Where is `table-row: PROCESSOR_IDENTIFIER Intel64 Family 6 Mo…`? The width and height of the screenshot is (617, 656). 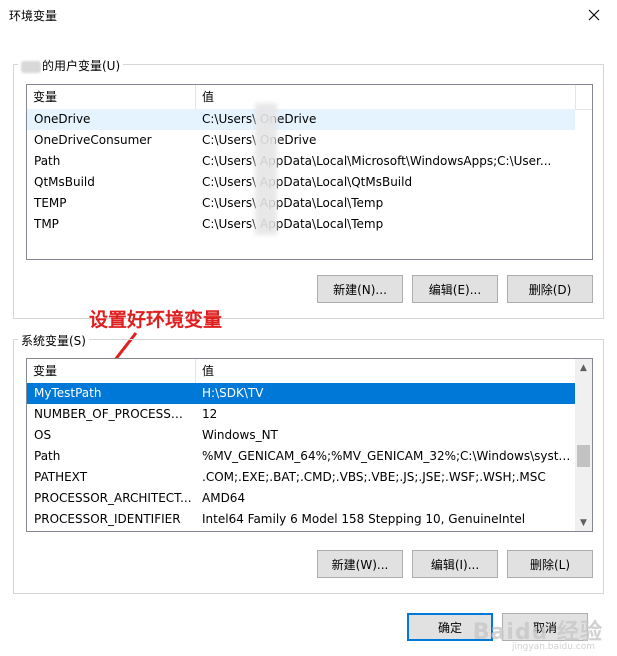 table-row: PROCESSOR_IDENTIFIER Intel64 Family 6 Mo… is located at coordinates (301, 519).